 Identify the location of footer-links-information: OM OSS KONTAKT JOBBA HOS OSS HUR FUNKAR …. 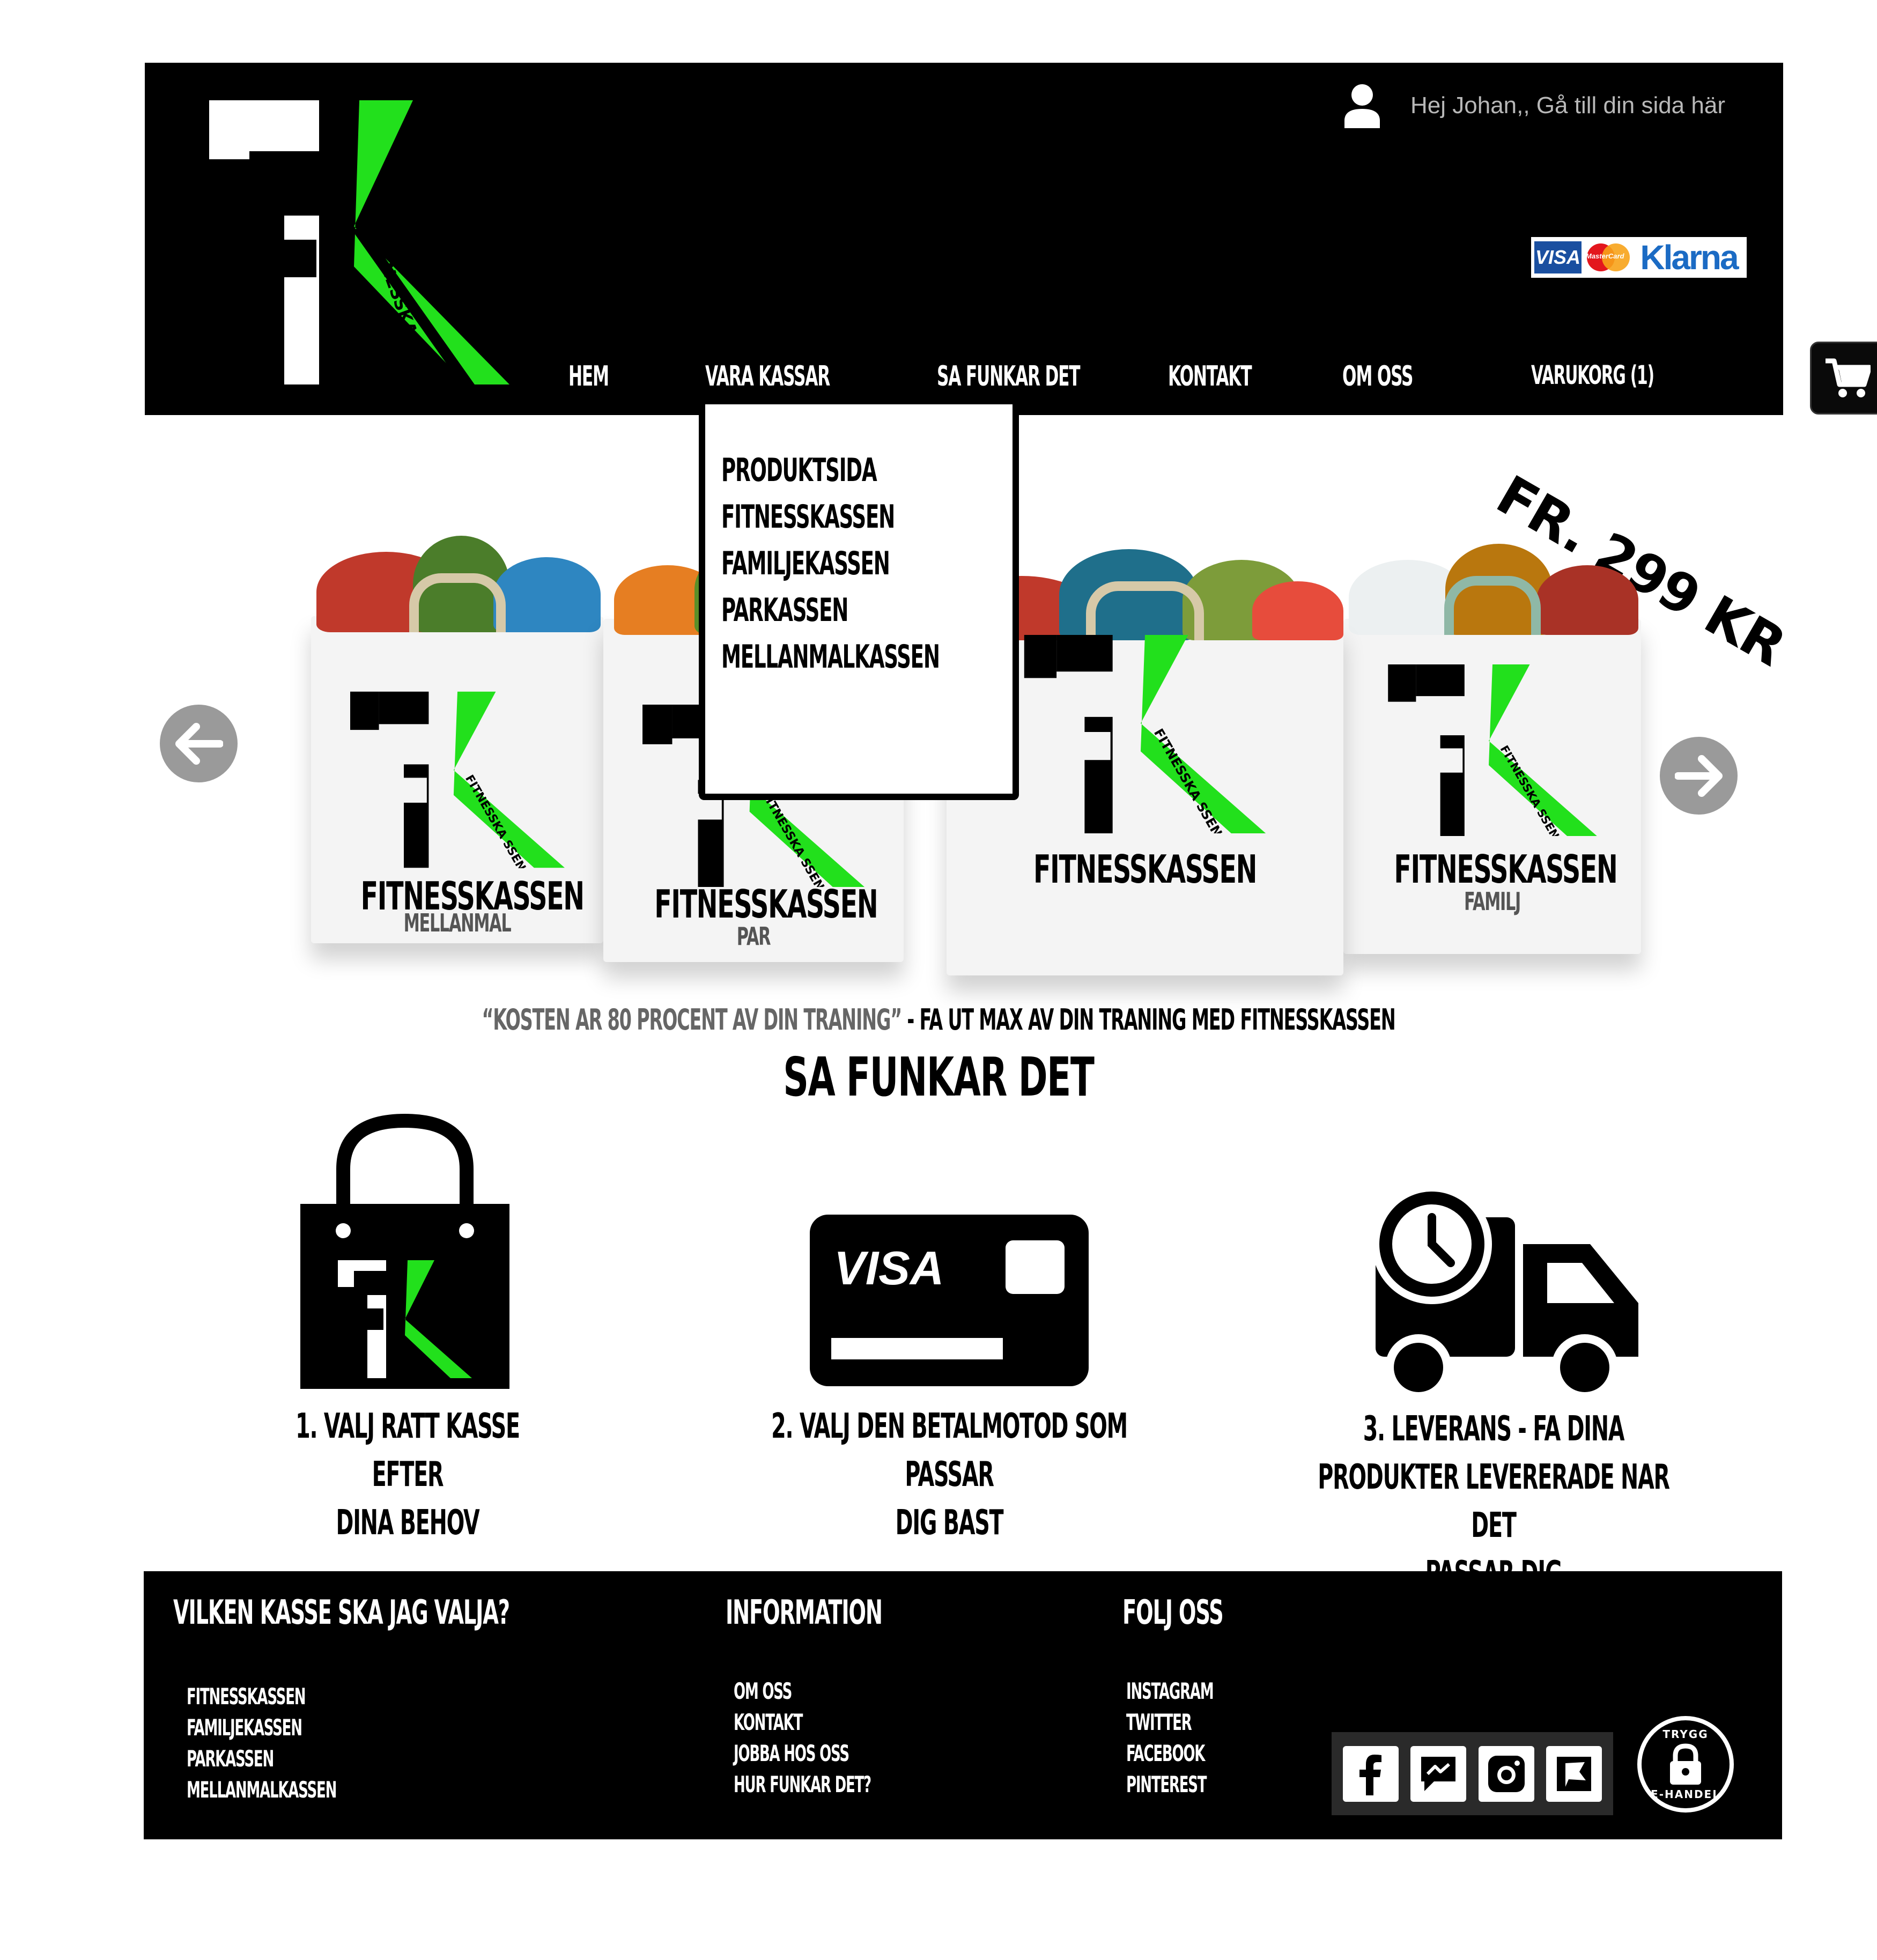
(844, 1738).